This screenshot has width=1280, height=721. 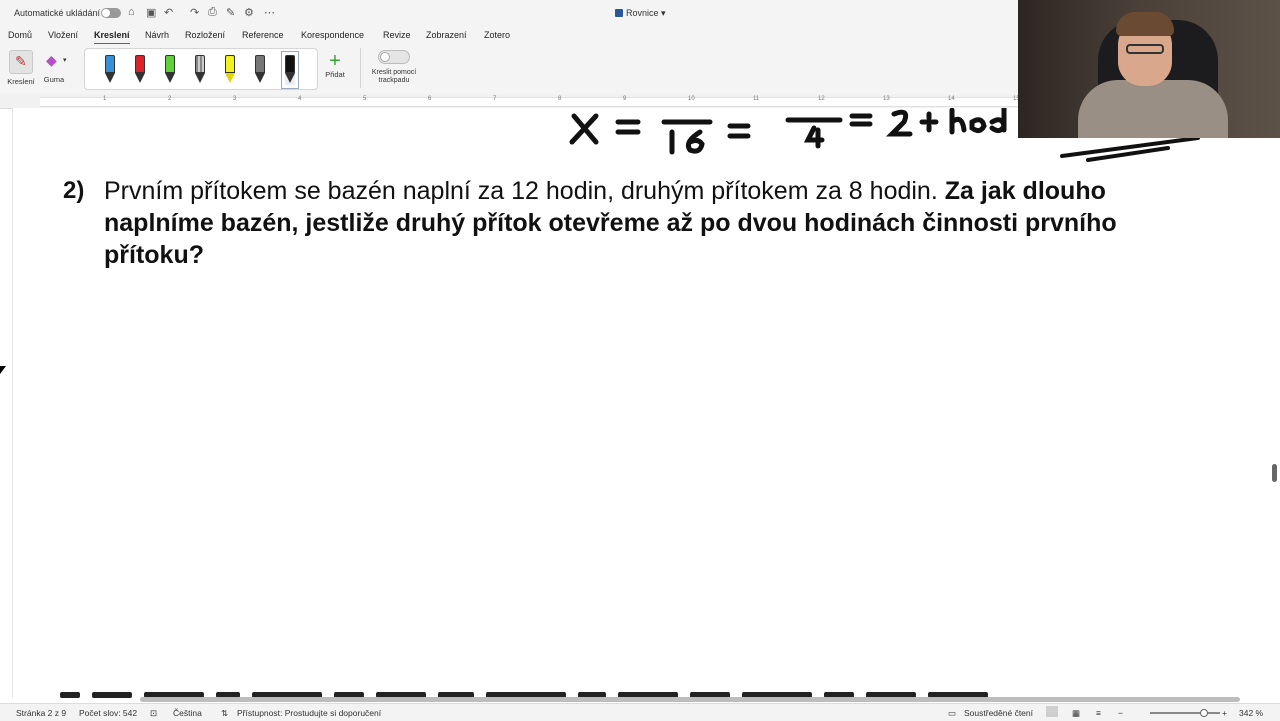 What do you see at coordinates (110, 78) in the screenshot?
I see `pen-blue-tip-icon` at bounding box center [110, 78].